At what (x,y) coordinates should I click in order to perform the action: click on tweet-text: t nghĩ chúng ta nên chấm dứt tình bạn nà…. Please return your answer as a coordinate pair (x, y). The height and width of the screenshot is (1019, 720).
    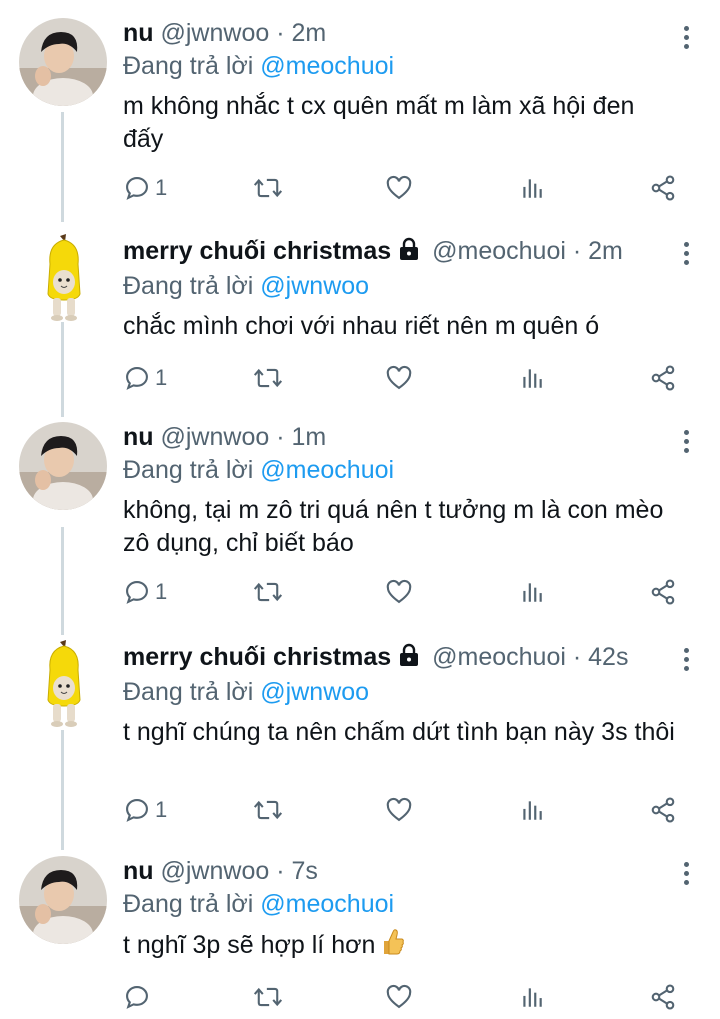
    Looking at the image, I should click on (399, 732).